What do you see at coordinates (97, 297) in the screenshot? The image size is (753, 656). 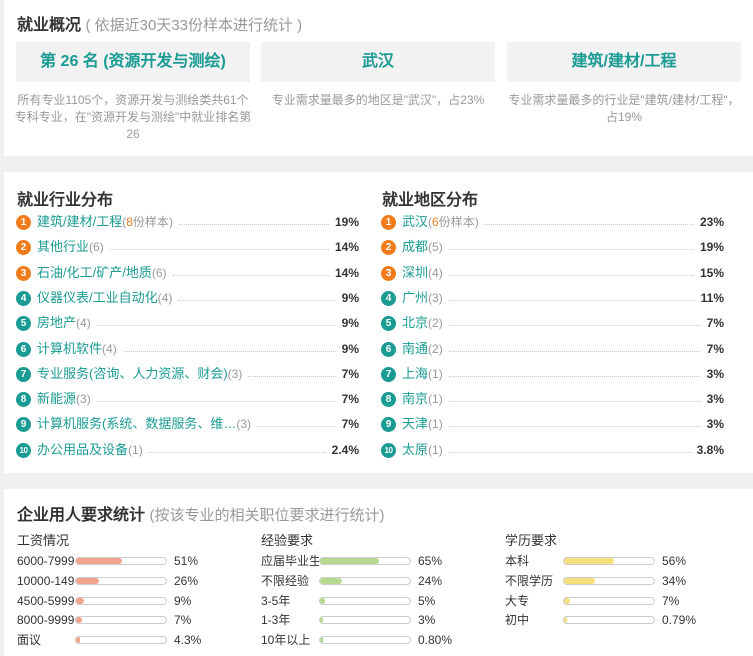 I see `industry-name: 仪器仪表/工业自动化` at bounding box center [97, 297].